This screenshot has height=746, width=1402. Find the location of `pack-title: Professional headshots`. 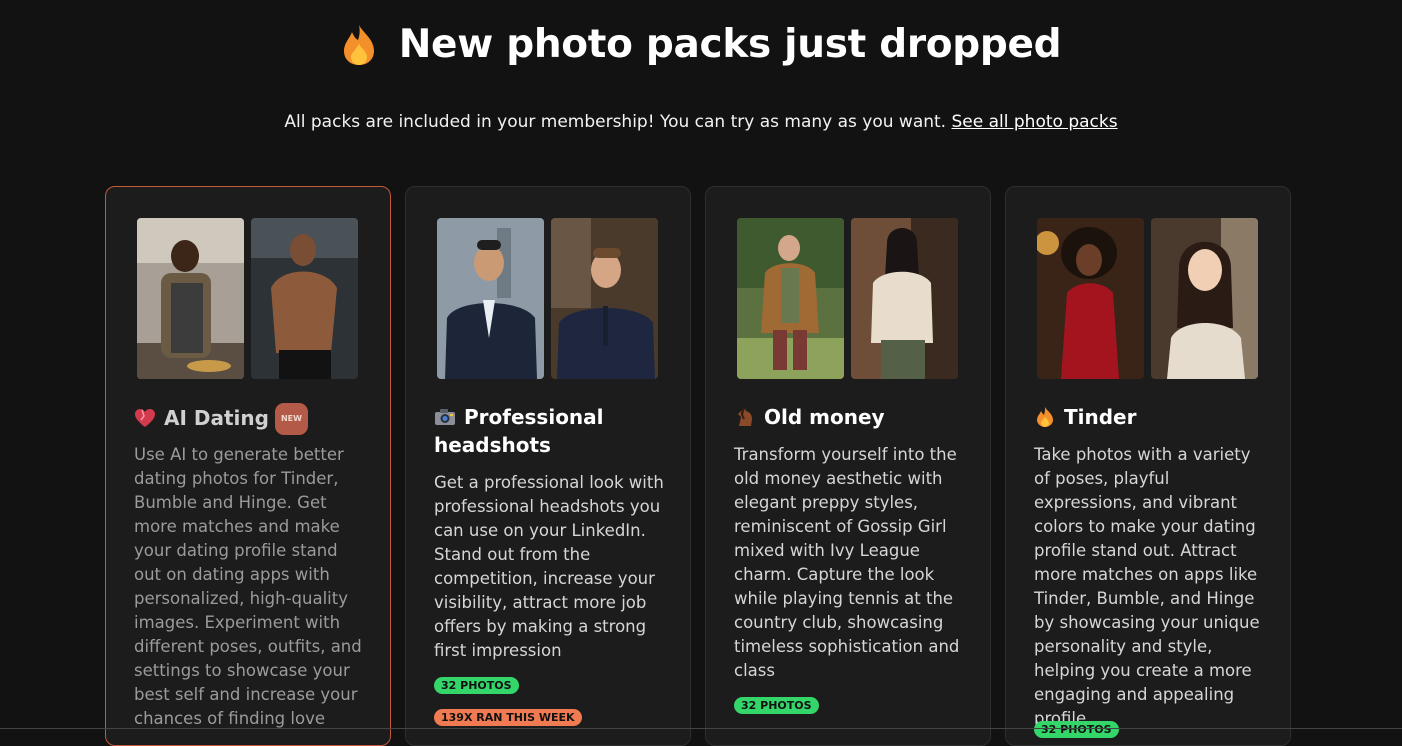

pack-title: Professional headshots is located at coordinates (519, 431).